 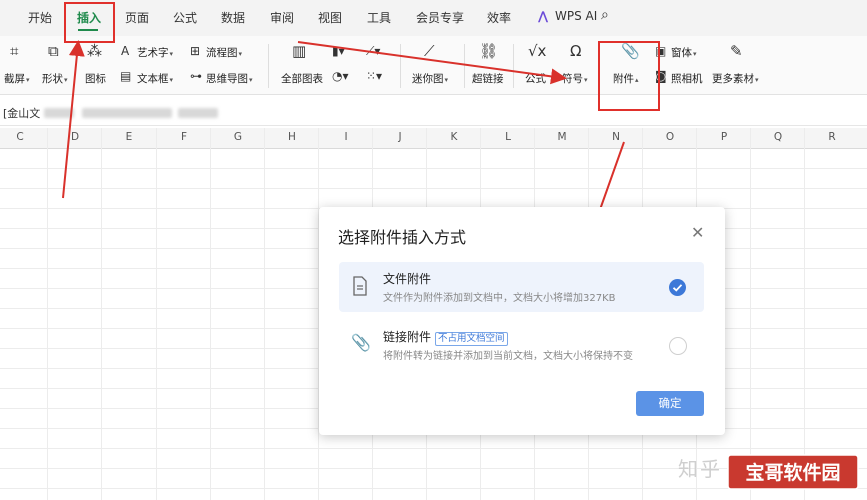 What do you see at coordinates (360, 286) in the screenshot?
I see `file-icon` at bounding box center [360, 286].